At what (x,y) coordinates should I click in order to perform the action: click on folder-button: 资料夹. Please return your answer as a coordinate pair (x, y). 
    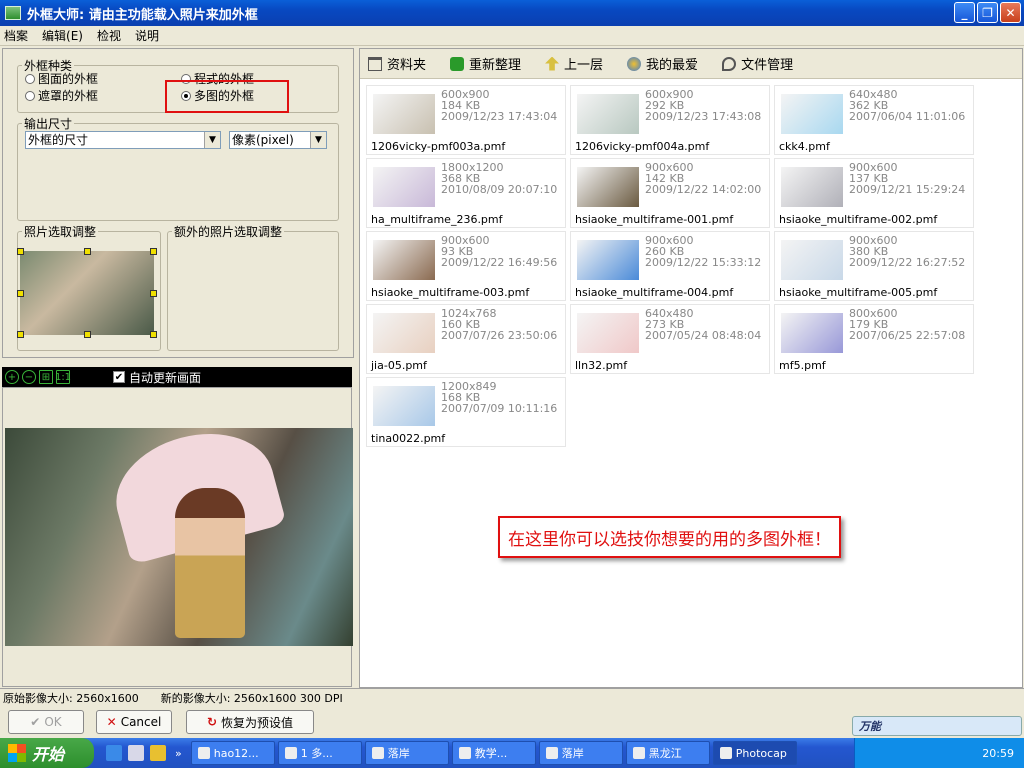
    Looking at the image, I should click on (397, 63).